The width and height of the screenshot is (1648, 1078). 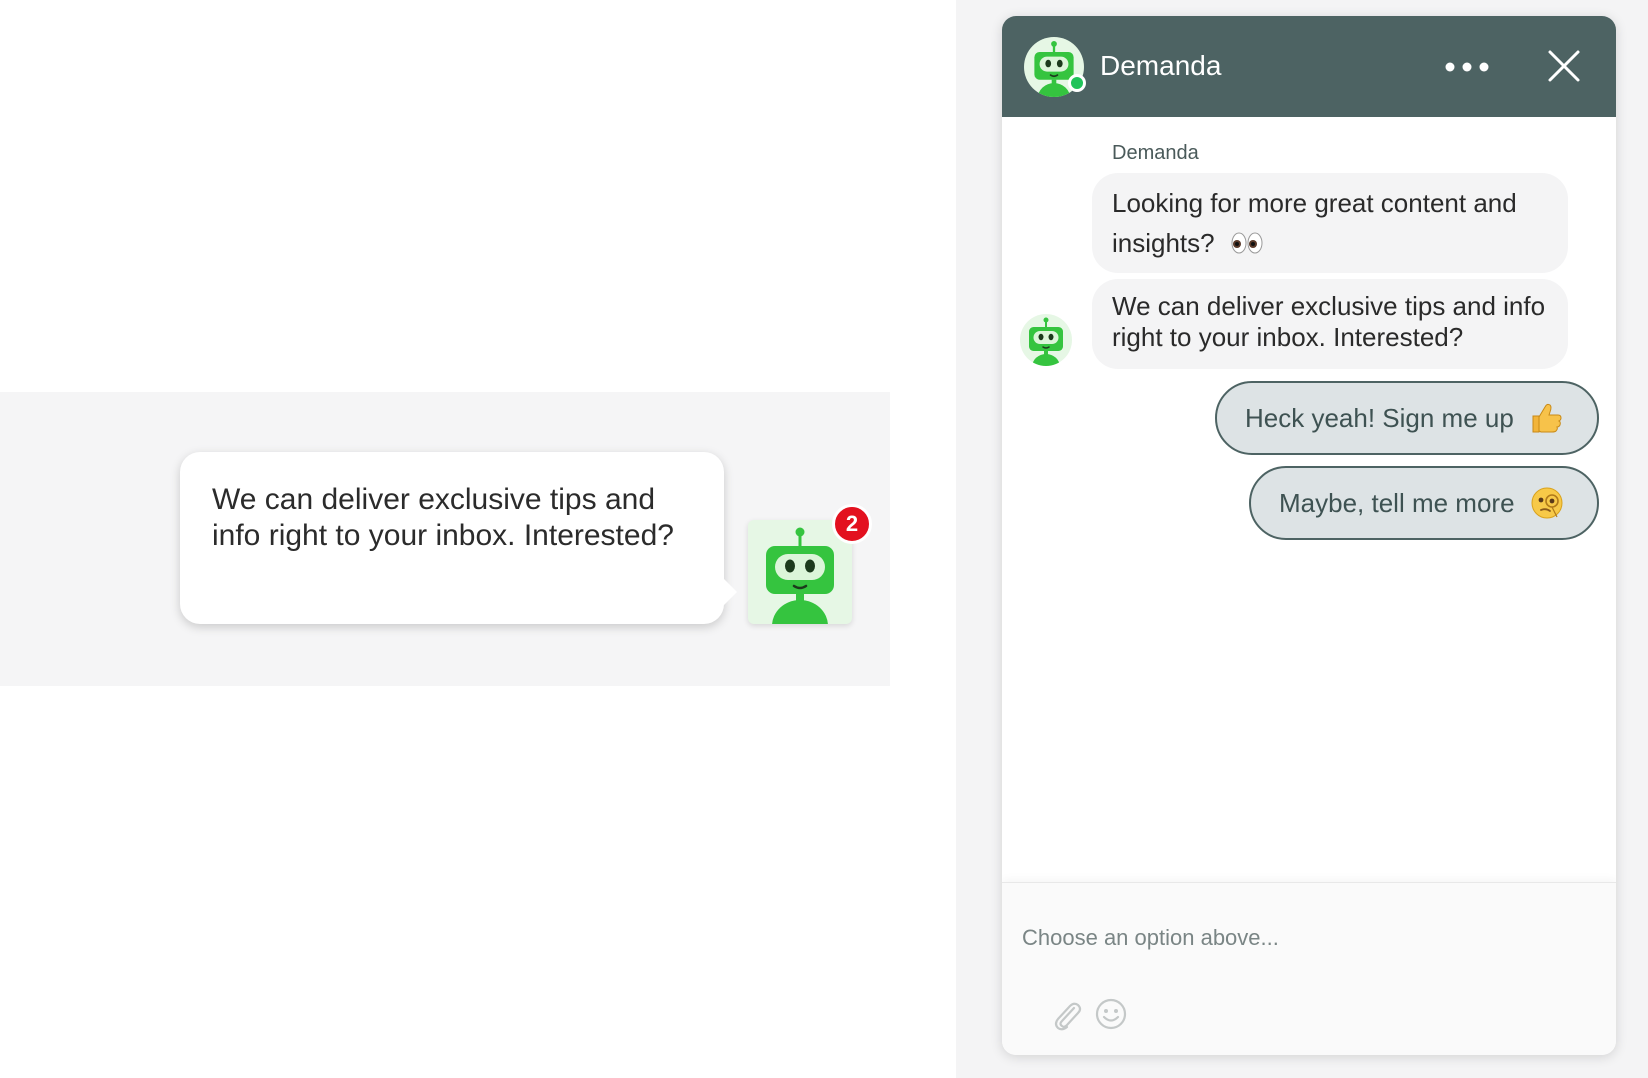 I want to click on thumbs-up-emoji-icon, so click(x=1547, y=418).